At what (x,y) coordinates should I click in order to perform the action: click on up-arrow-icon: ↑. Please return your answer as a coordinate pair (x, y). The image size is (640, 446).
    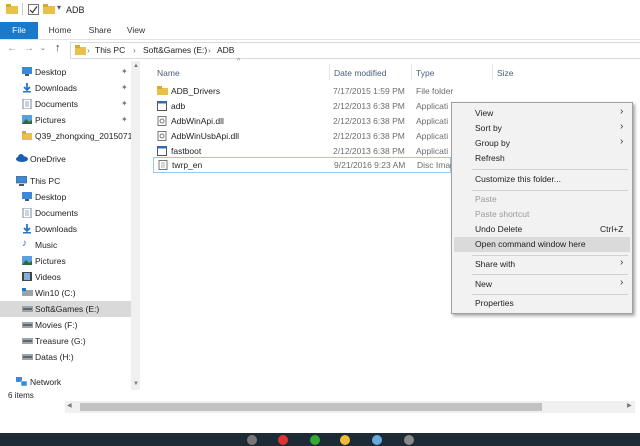
    Looking at the image, I should click on (58, 48).